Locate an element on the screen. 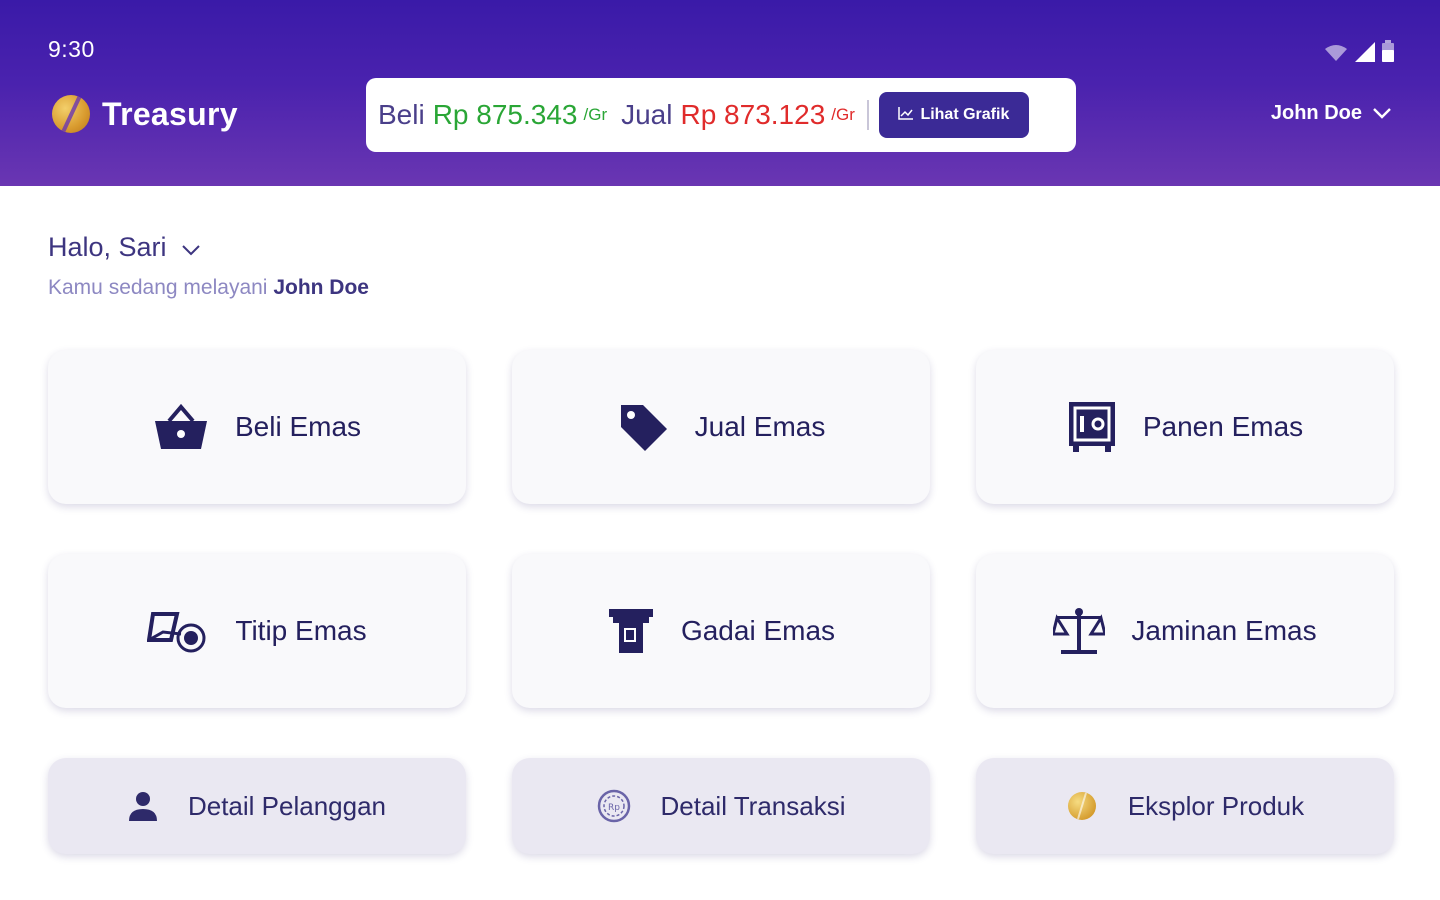 This screenshot has height=900, width=1440. greeting-dropdown: Halo, Sari is located at coordinates (124, 247).